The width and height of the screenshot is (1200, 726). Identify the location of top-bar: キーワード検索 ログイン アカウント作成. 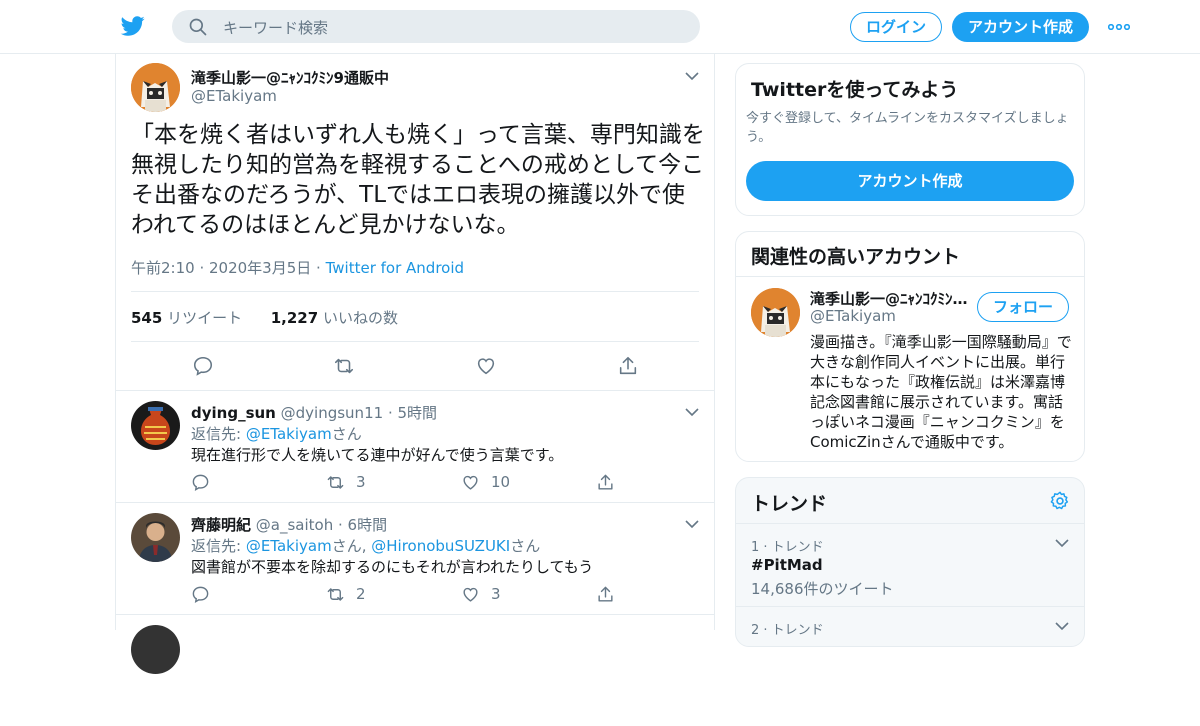
(600, 27).